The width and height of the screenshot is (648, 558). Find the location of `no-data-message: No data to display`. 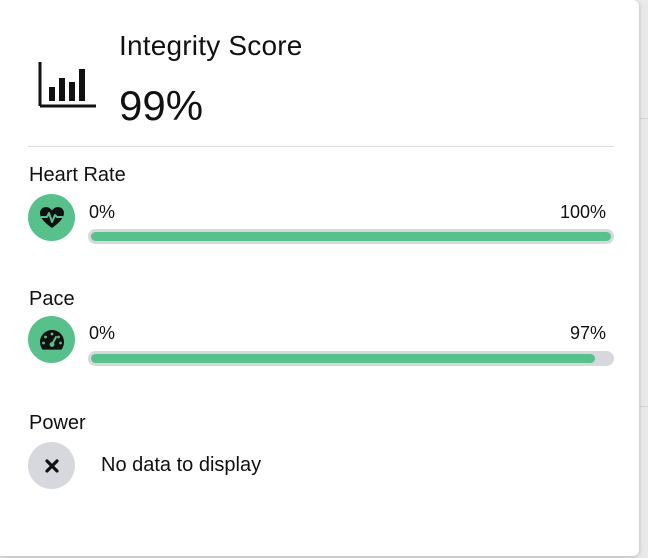

no-data-message: No data to display is located at coordinates (181, 465).